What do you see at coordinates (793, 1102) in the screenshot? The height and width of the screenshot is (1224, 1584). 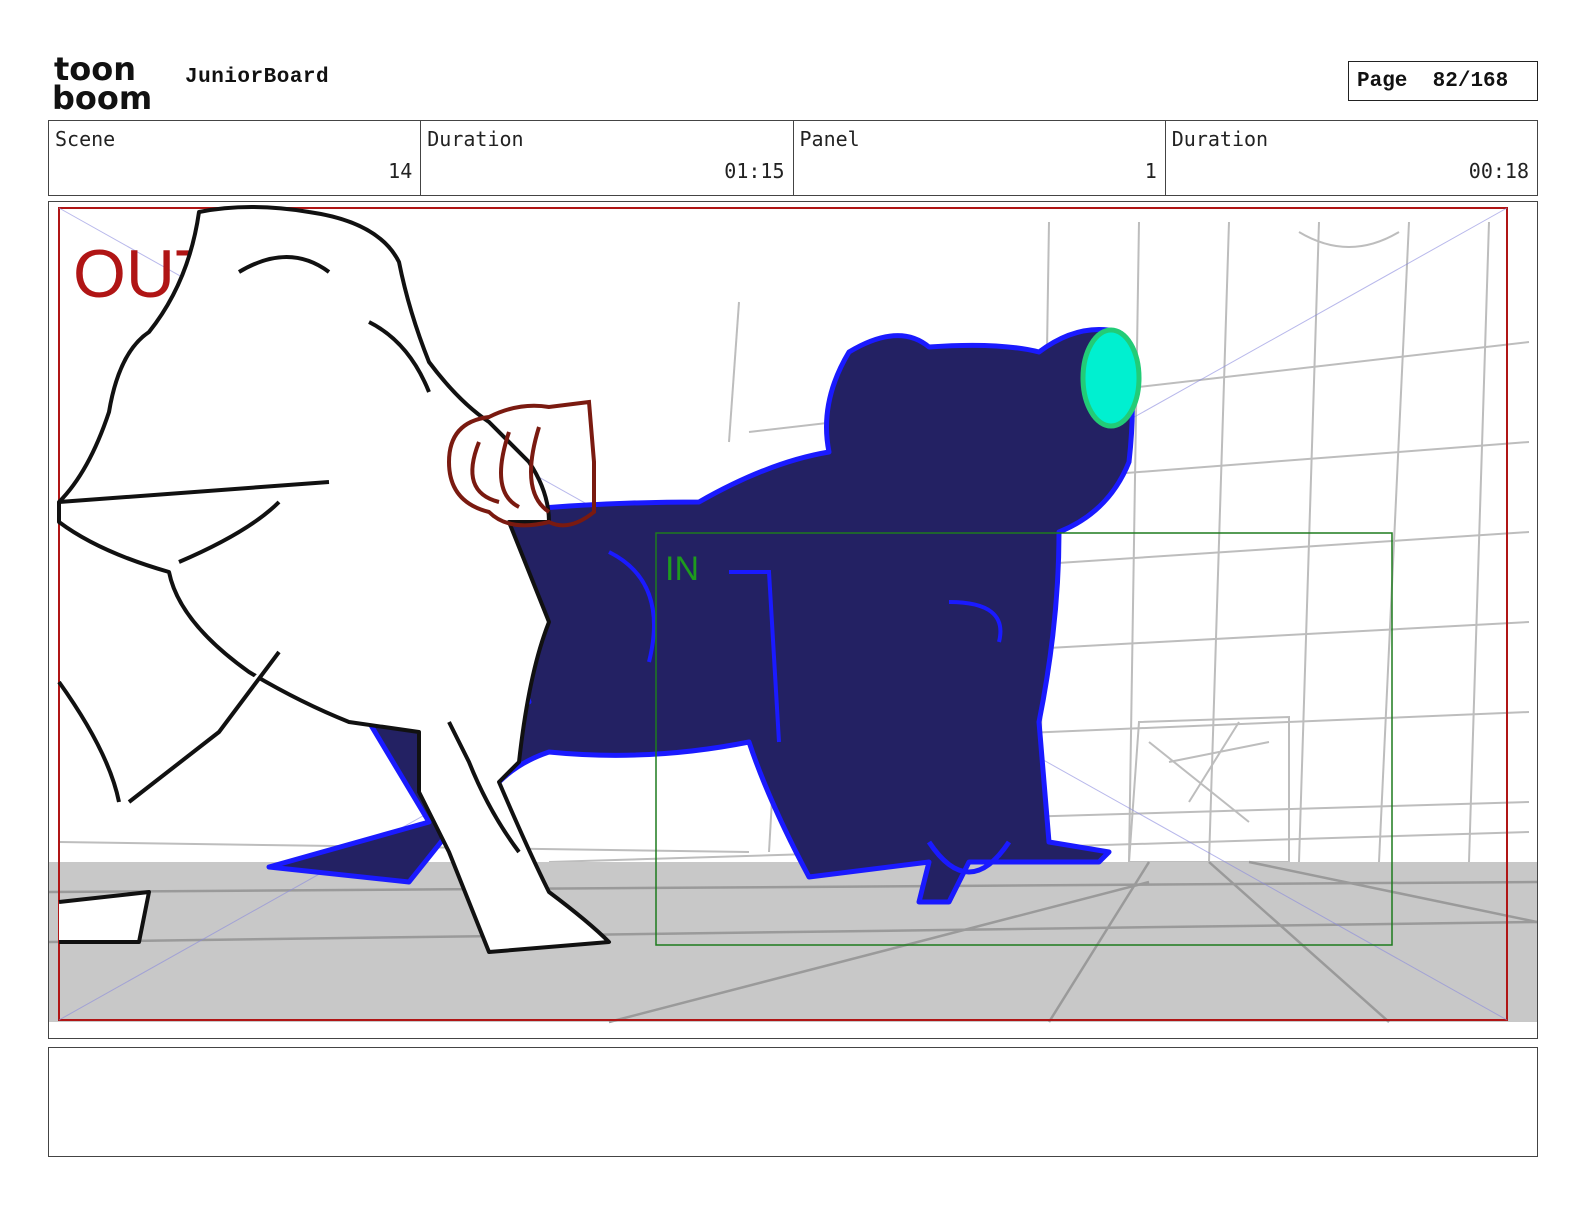 I see `panel-notes` at bounding box center [793, 1102].